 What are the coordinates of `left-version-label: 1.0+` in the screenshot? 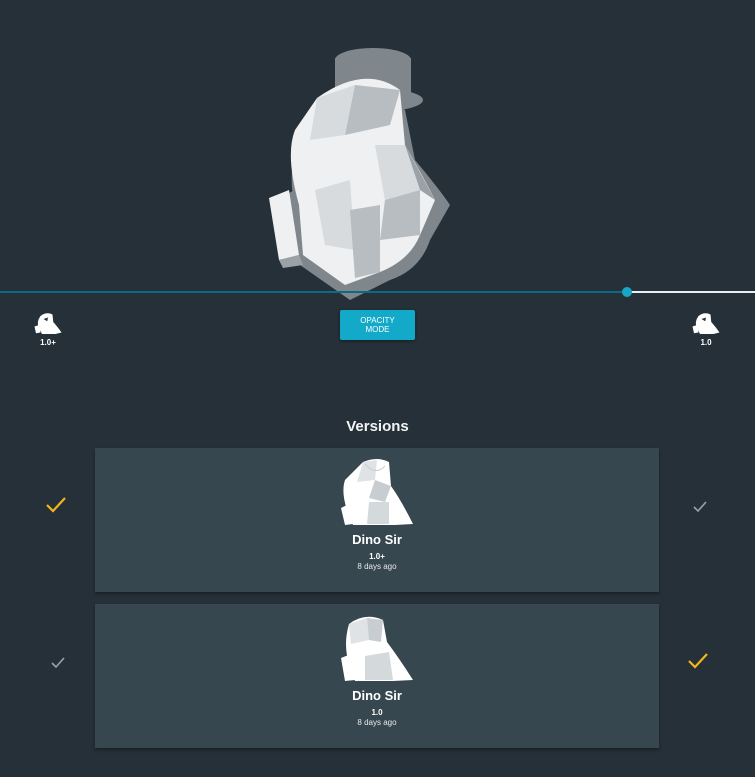 It's located at (48, 342).